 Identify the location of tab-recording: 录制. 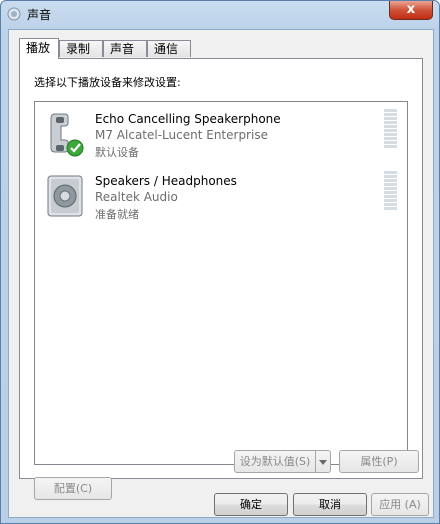
(81, 48).